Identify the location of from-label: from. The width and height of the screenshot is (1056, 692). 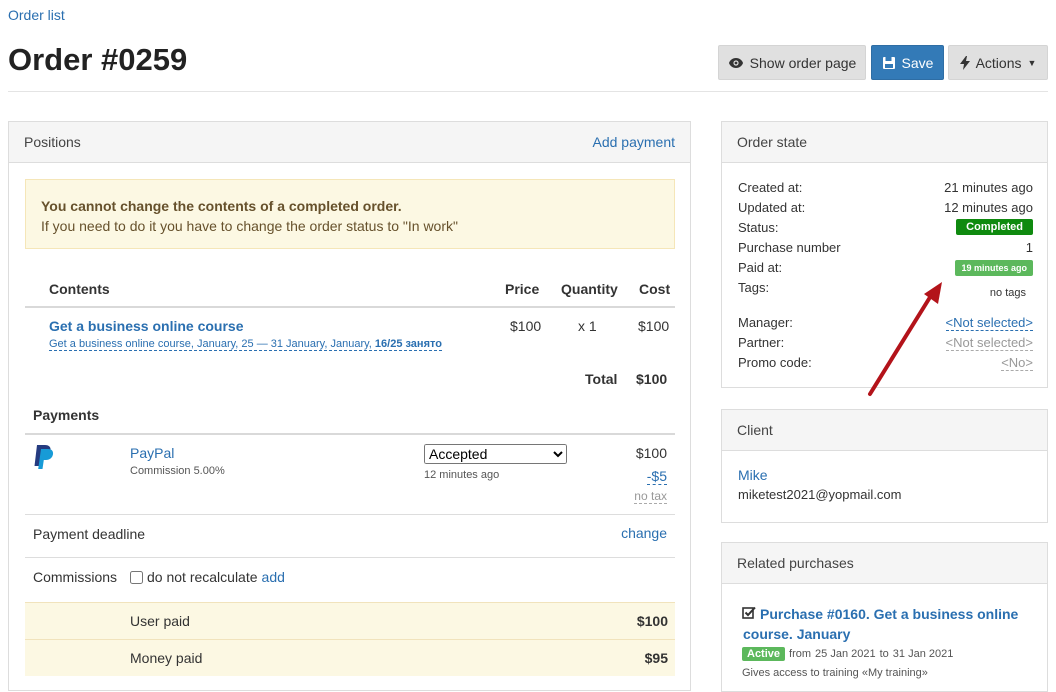
(800, 654).